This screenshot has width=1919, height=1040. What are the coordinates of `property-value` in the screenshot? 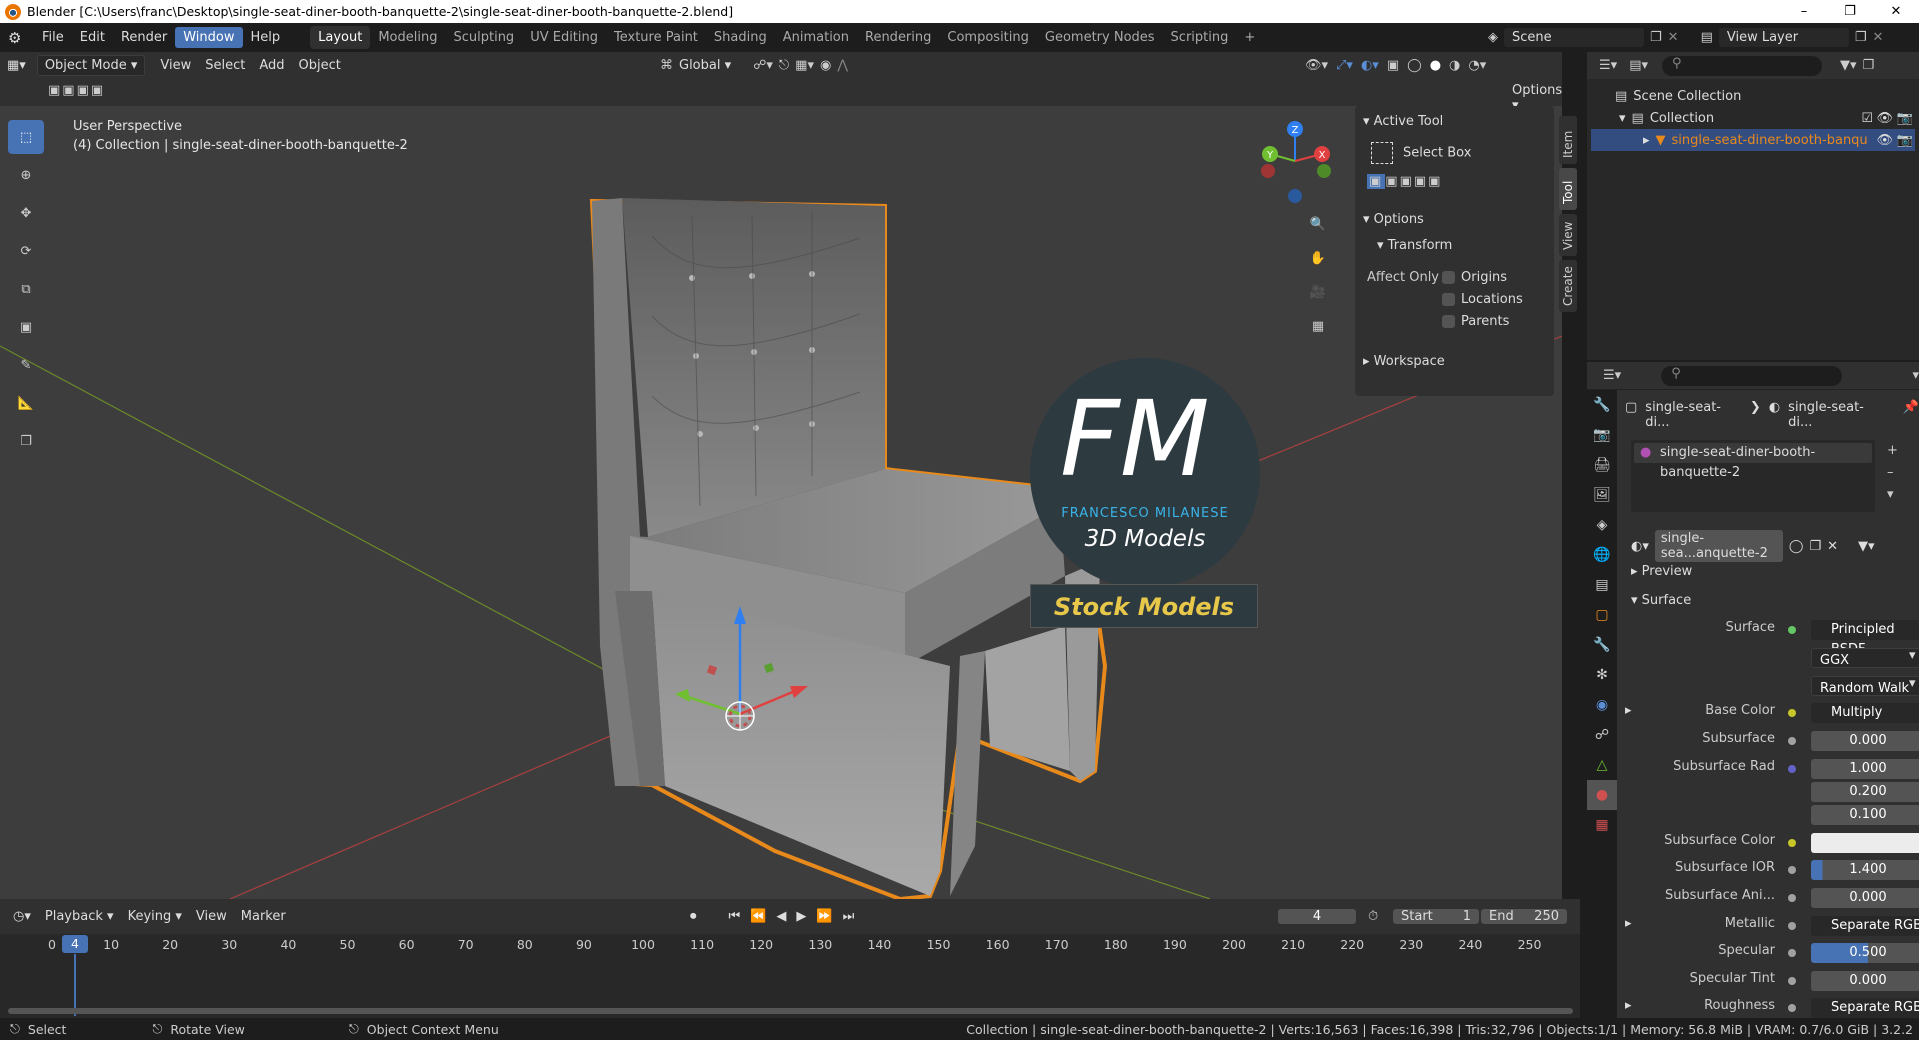 It's located at (1865, 843).